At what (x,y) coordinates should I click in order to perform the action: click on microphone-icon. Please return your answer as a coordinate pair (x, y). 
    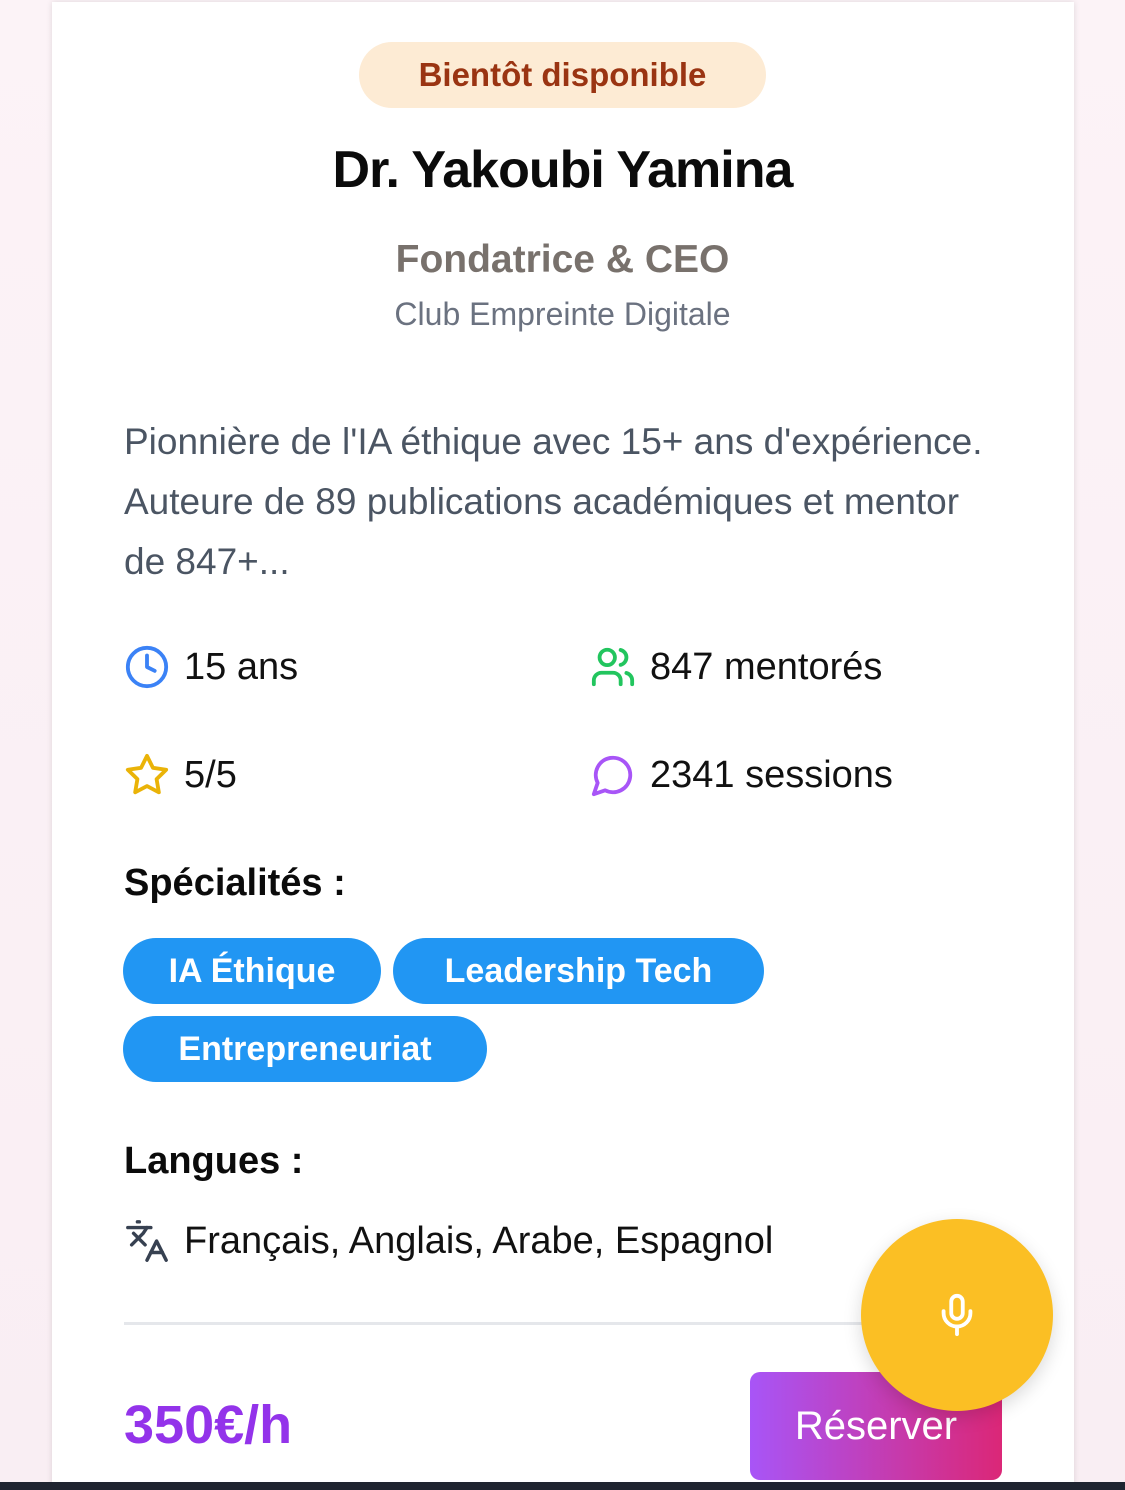
    Looking at the image, I should click on (957, 1315).